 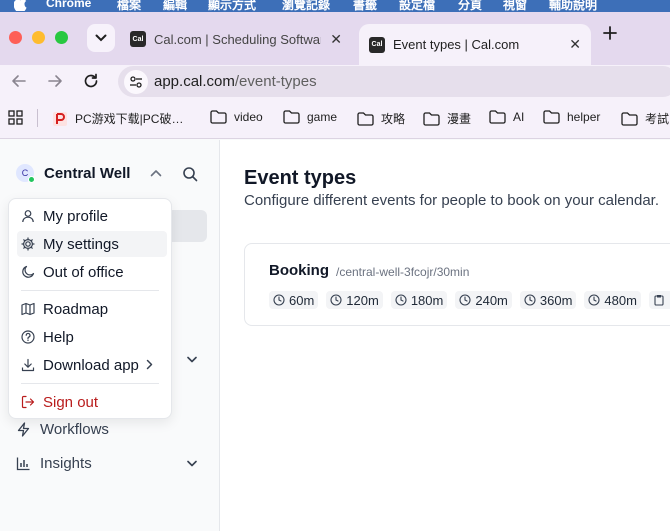 What do you see at coordinates (456, 44) in the screenshot?
I see `tab-title: Event types | Cal.com` at bounding box center [456, 44].